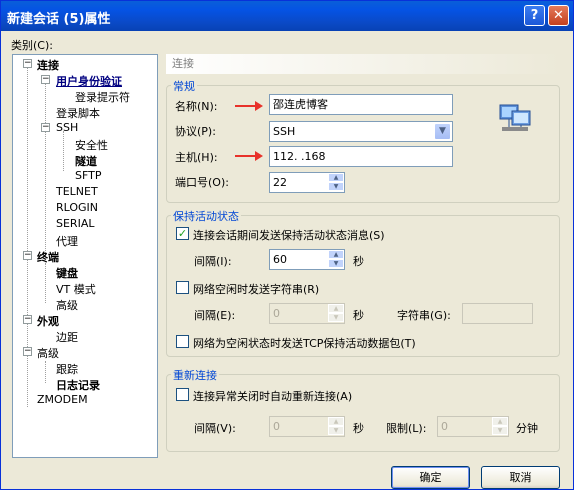  What do you see at coordinates (358, 428) in the screenshot?
I see `reconnect-interval-unit: 秒` at bounding box center [358, 428].